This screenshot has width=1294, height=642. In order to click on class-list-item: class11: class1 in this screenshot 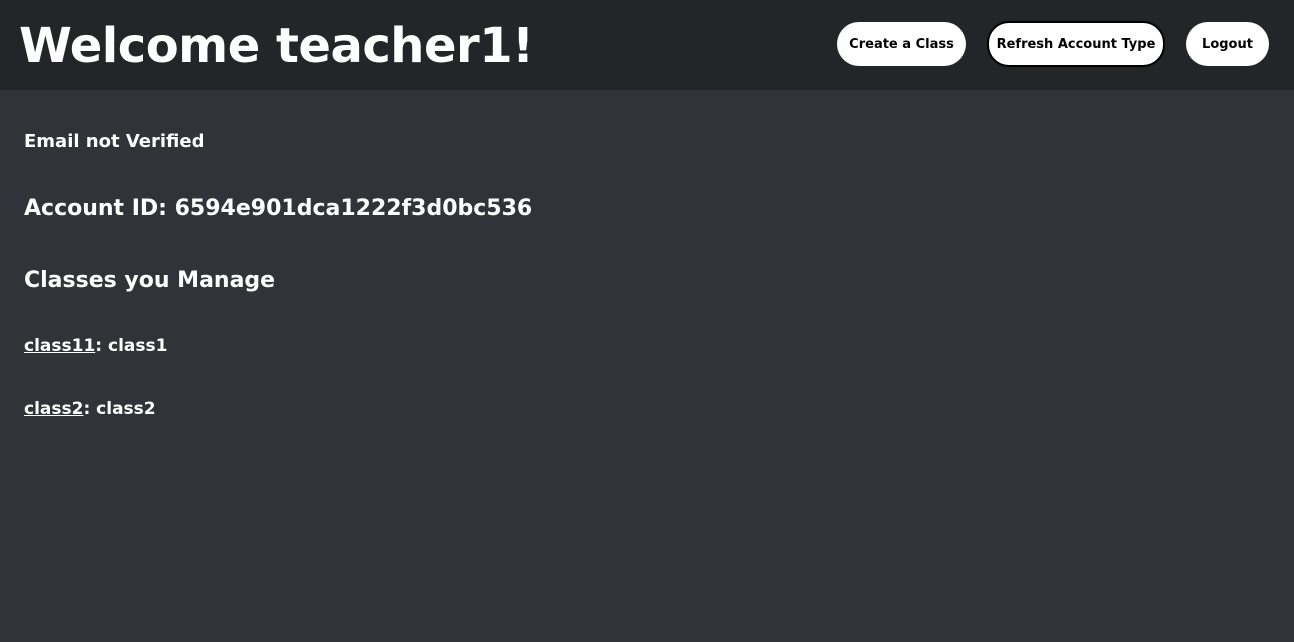, I will do `click(95, 346)`.